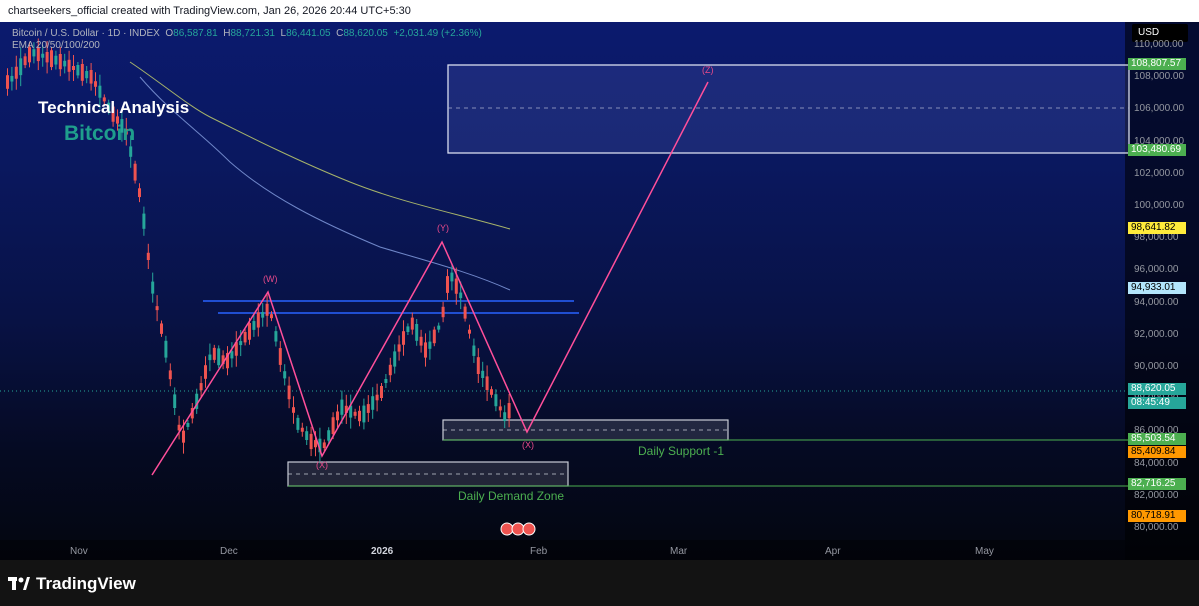 The height and width of the screenshot is (606, 1199). What do you see at coordinates (86, 33) in the screenshot?
I see `legend-symbol: Bitcoin / U.S. Dollar · 1D · INDEX` at bounding box center [86, 33].